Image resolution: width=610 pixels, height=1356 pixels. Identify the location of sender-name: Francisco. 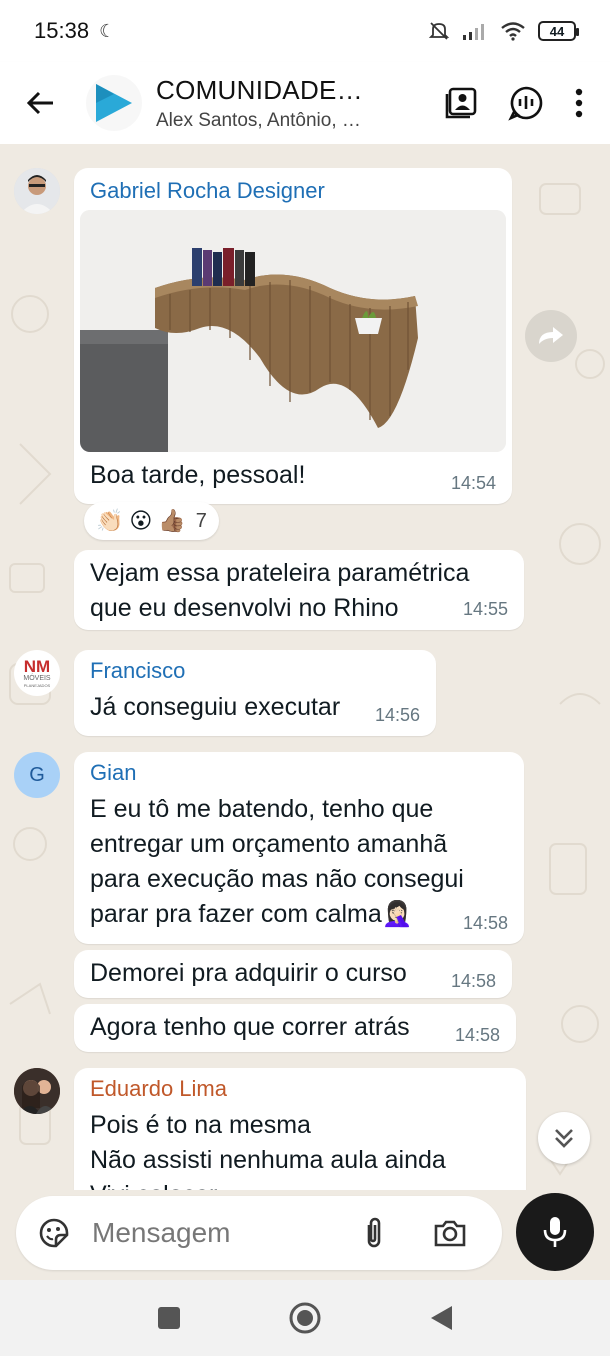
(138, 670).